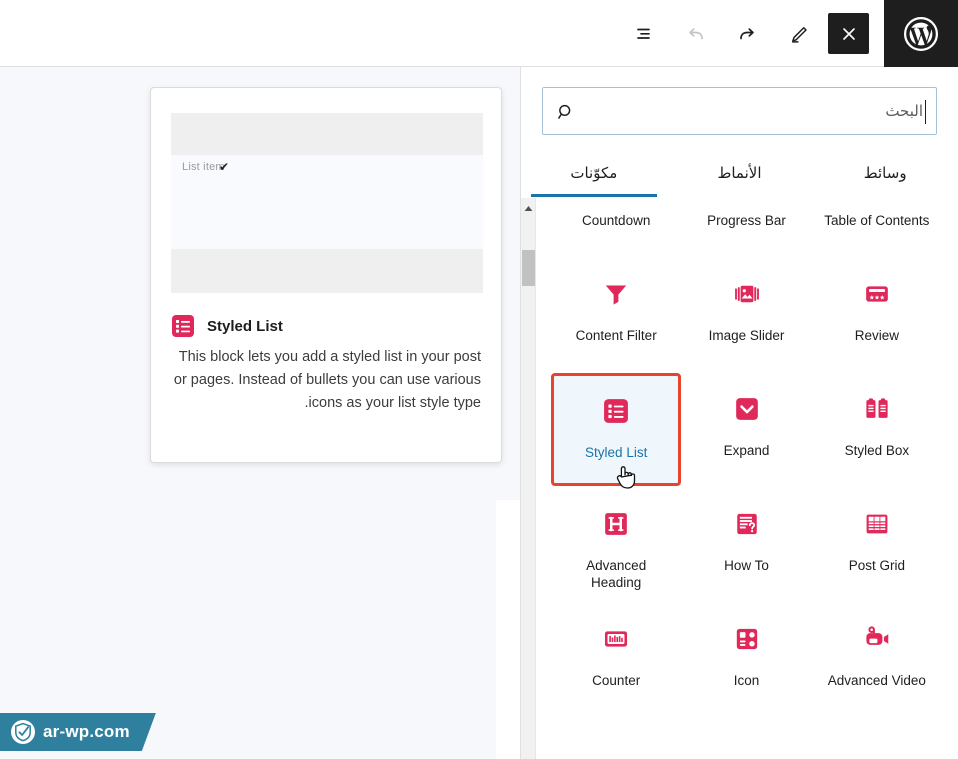 This screenshot has height=759, width=958. I want to click on redo-button, so click(746, 33).